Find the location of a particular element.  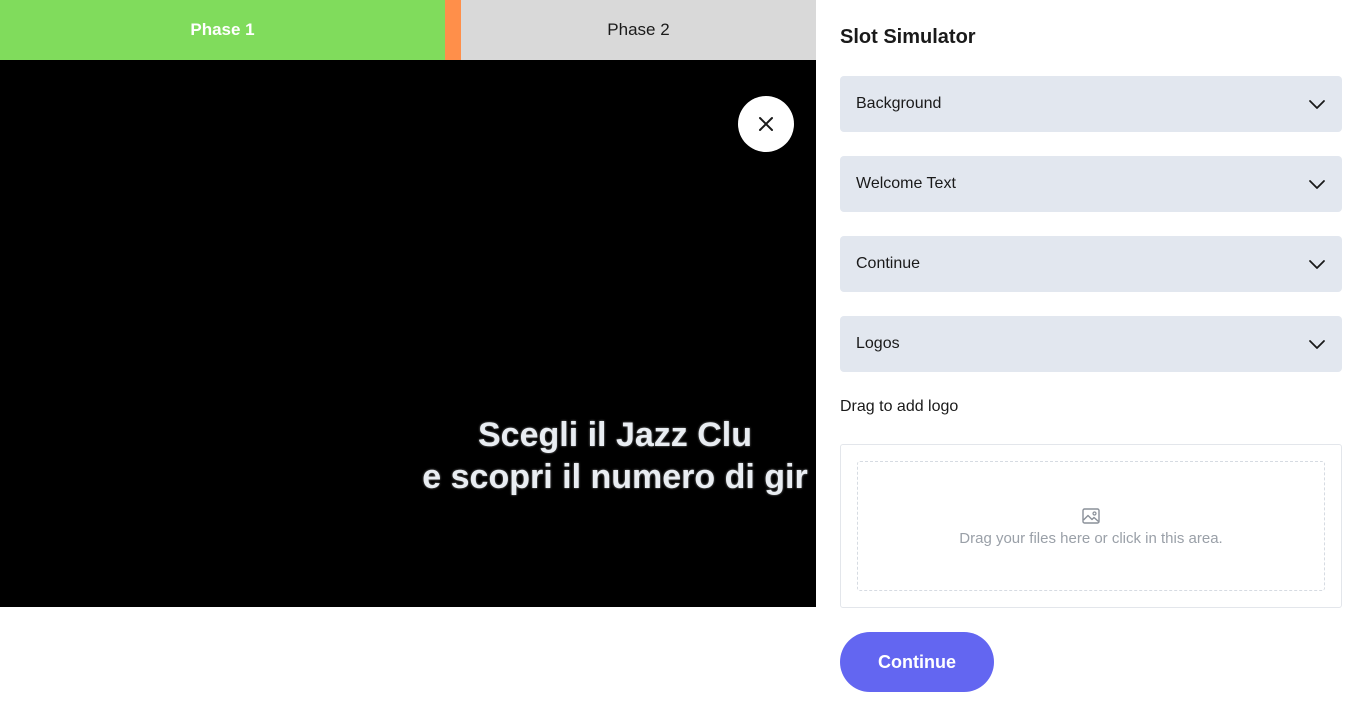

welcome-line-2: e scopri il numero di gir is located at coordinates (615, 477).